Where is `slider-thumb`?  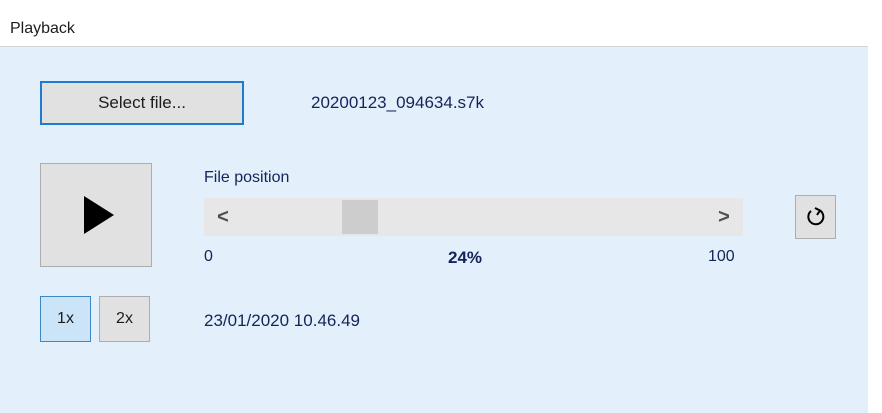 slider-thumb is located at coordinates (360, 217).